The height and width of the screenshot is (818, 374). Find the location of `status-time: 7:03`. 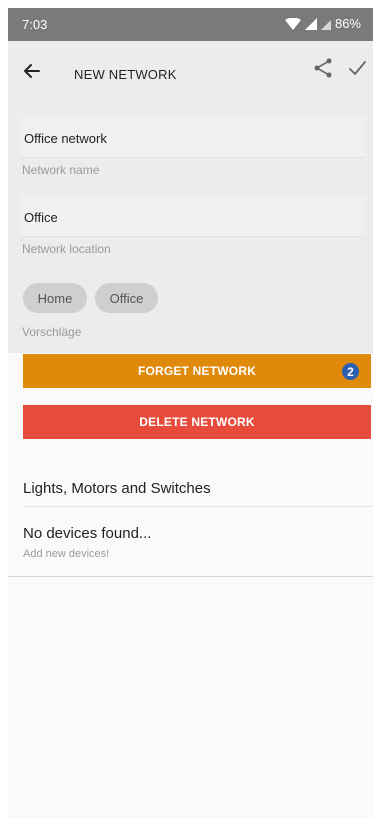

status-time: 7:03 is located at coordinates (35, 24).